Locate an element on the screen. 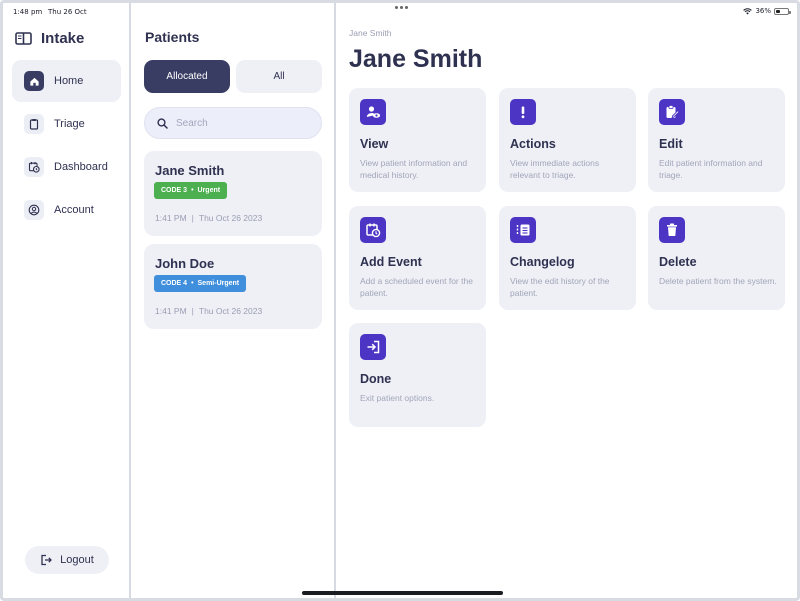 This screenshot has height=601, width=800. sidebar-item-label: Account is located at coordinates (74, 210).